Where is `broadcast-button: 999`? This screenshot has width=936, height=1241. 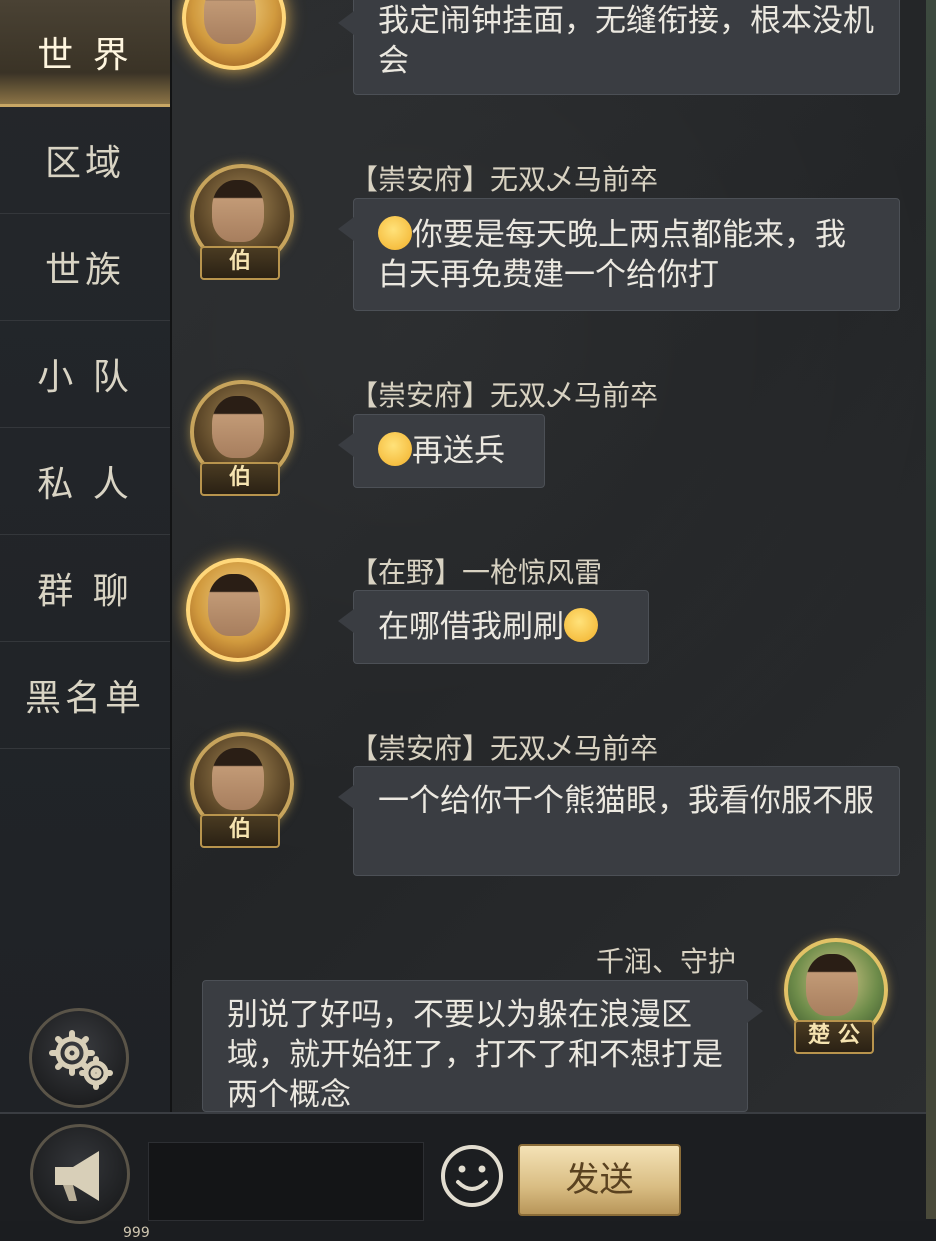 broadcast-button: 999 is located at coordinates (90, 1182).